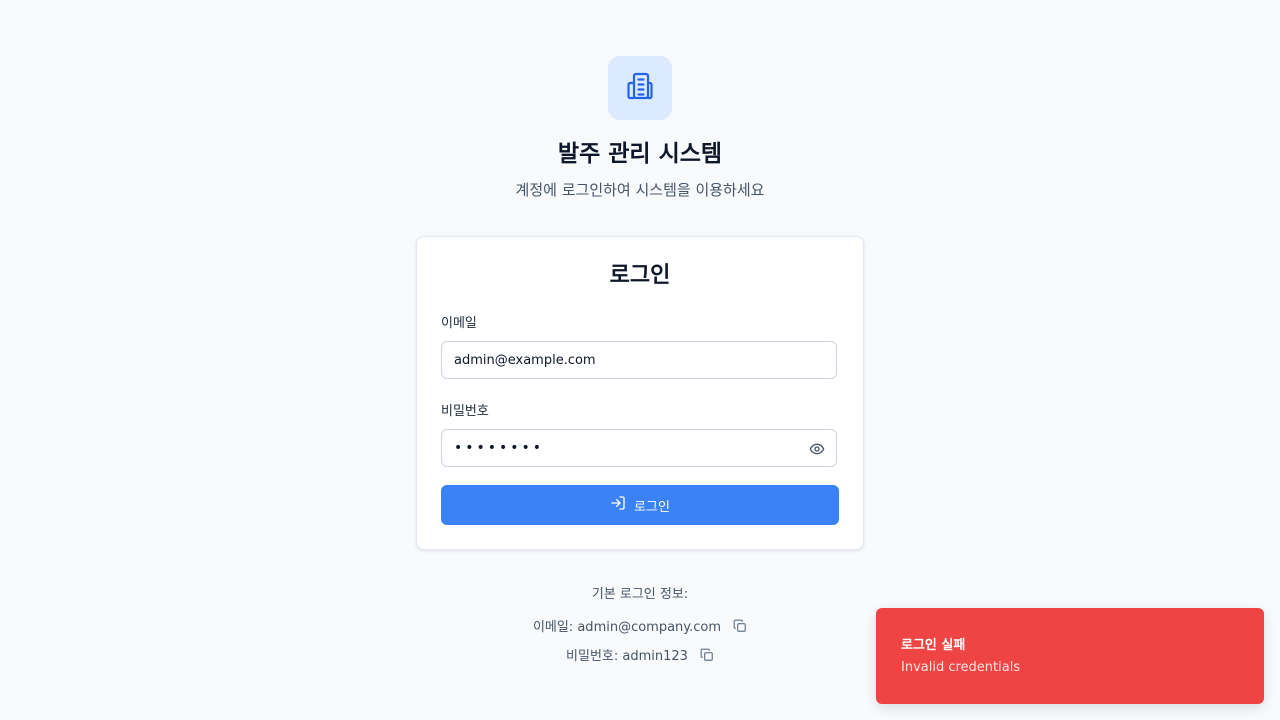 Image resolution: width=1280 pixels, height=720 pixels. Describe the element at coordinates (627, 627) in the screenshot. I see `default-email-text: 이메일: admin@company.com` at that location.